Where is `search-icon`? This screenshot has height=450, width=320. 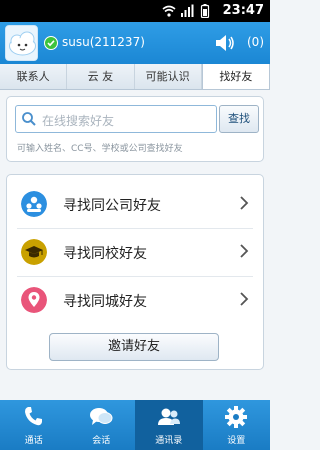
search-icon is located at coordinates (29, 119).